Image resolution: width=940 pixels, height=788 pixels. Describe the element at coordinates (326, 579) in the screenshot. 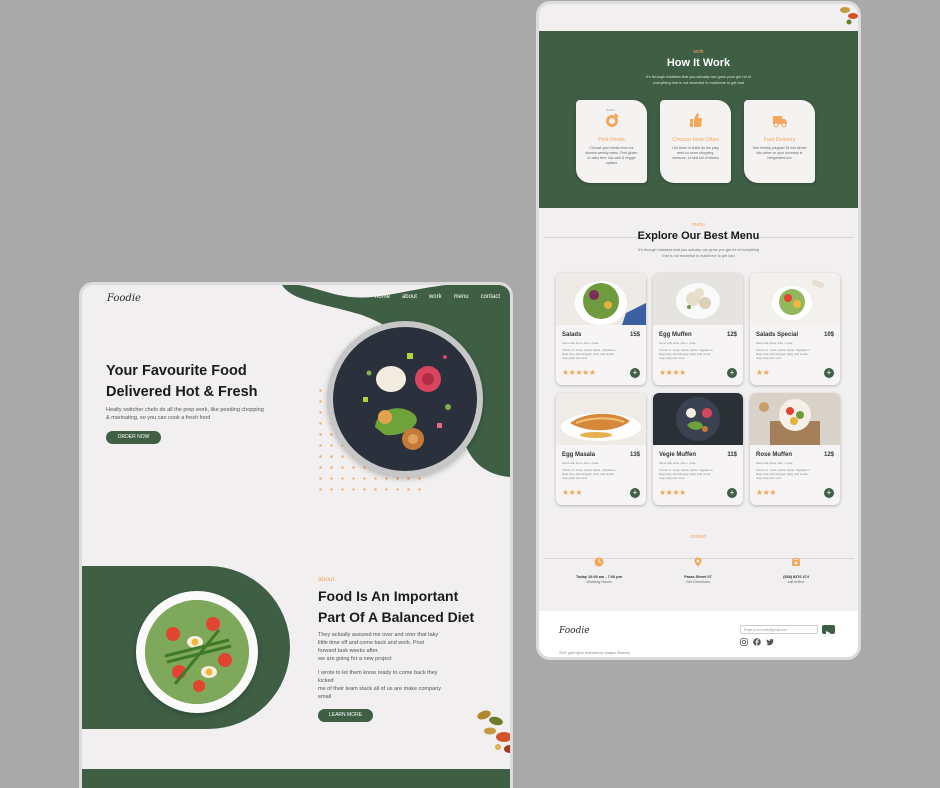

I see `about-tag: about` at that location.